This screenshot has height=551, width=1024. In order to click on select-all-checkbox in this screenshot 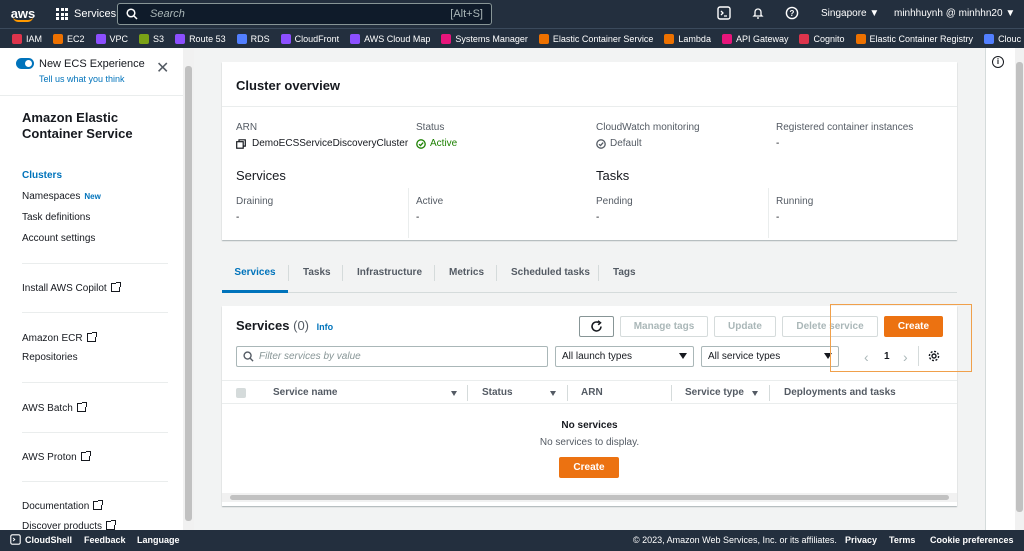, I will do `click(241, 393)`.